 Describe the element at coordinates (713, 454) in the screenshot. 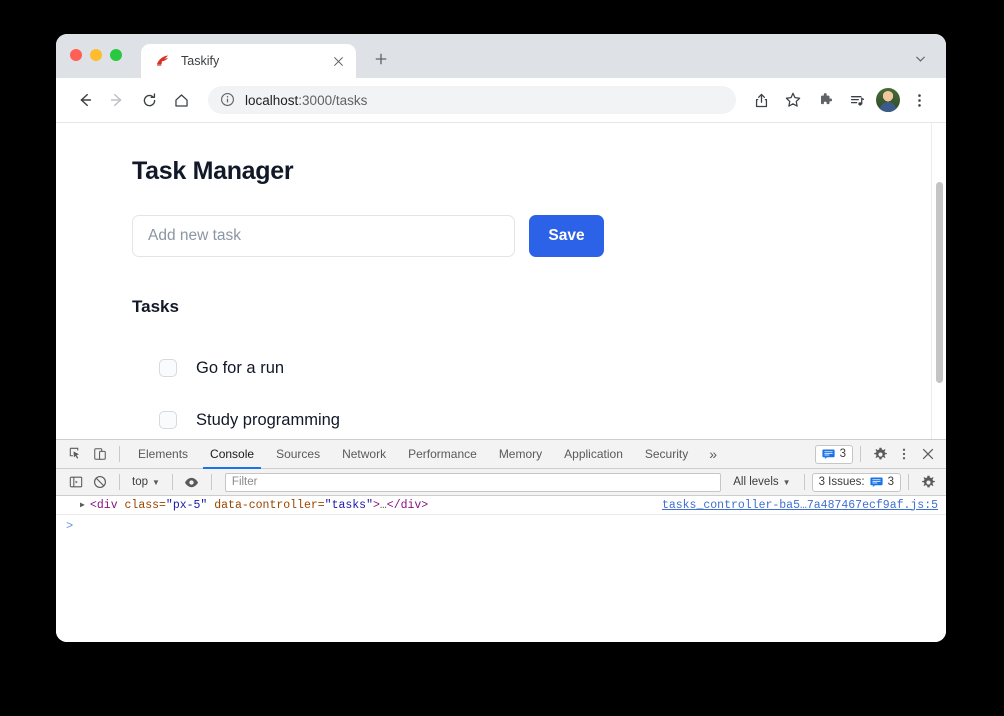

I see `more-tabs-chevron-icon: »` at that location.